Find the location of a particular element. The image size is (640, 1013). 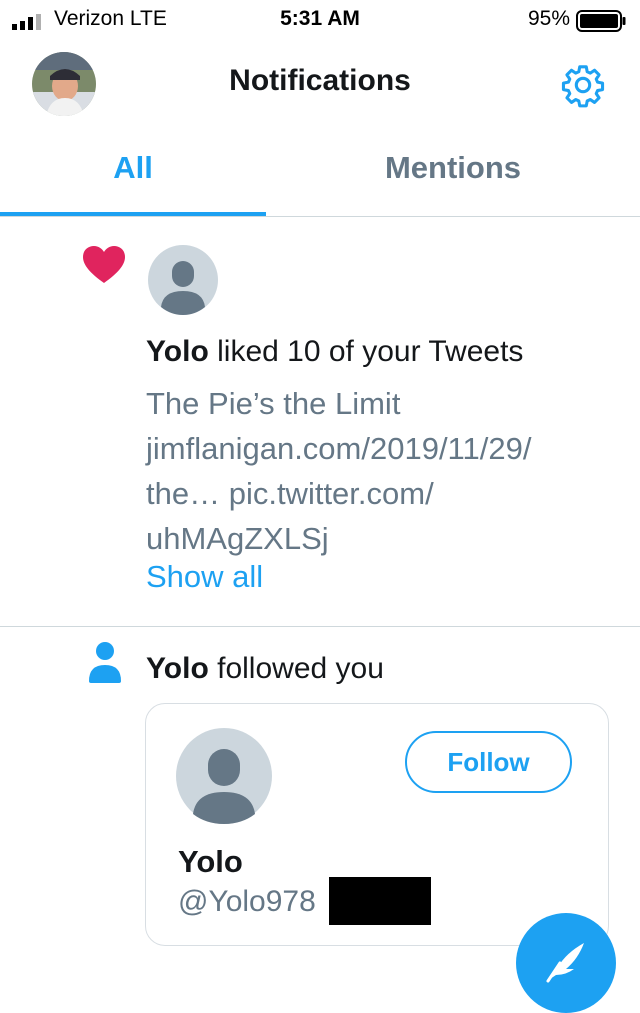

card-user-name: Yolo is located at coordinates (210, 861).